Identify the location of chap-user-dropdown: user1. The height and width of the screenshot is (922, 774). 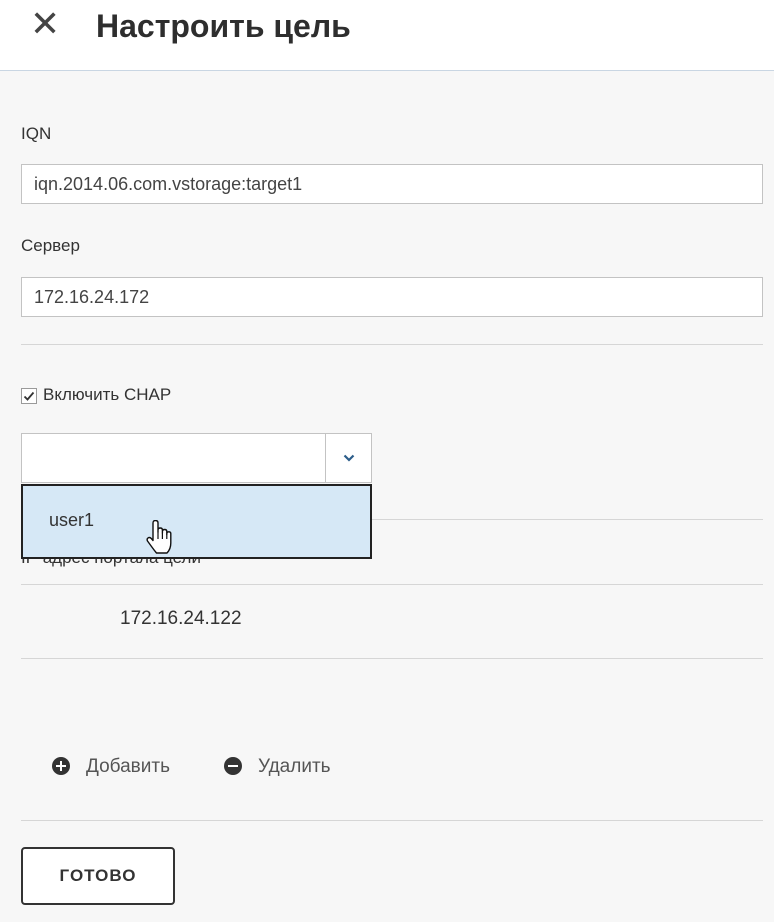
(196, 521).